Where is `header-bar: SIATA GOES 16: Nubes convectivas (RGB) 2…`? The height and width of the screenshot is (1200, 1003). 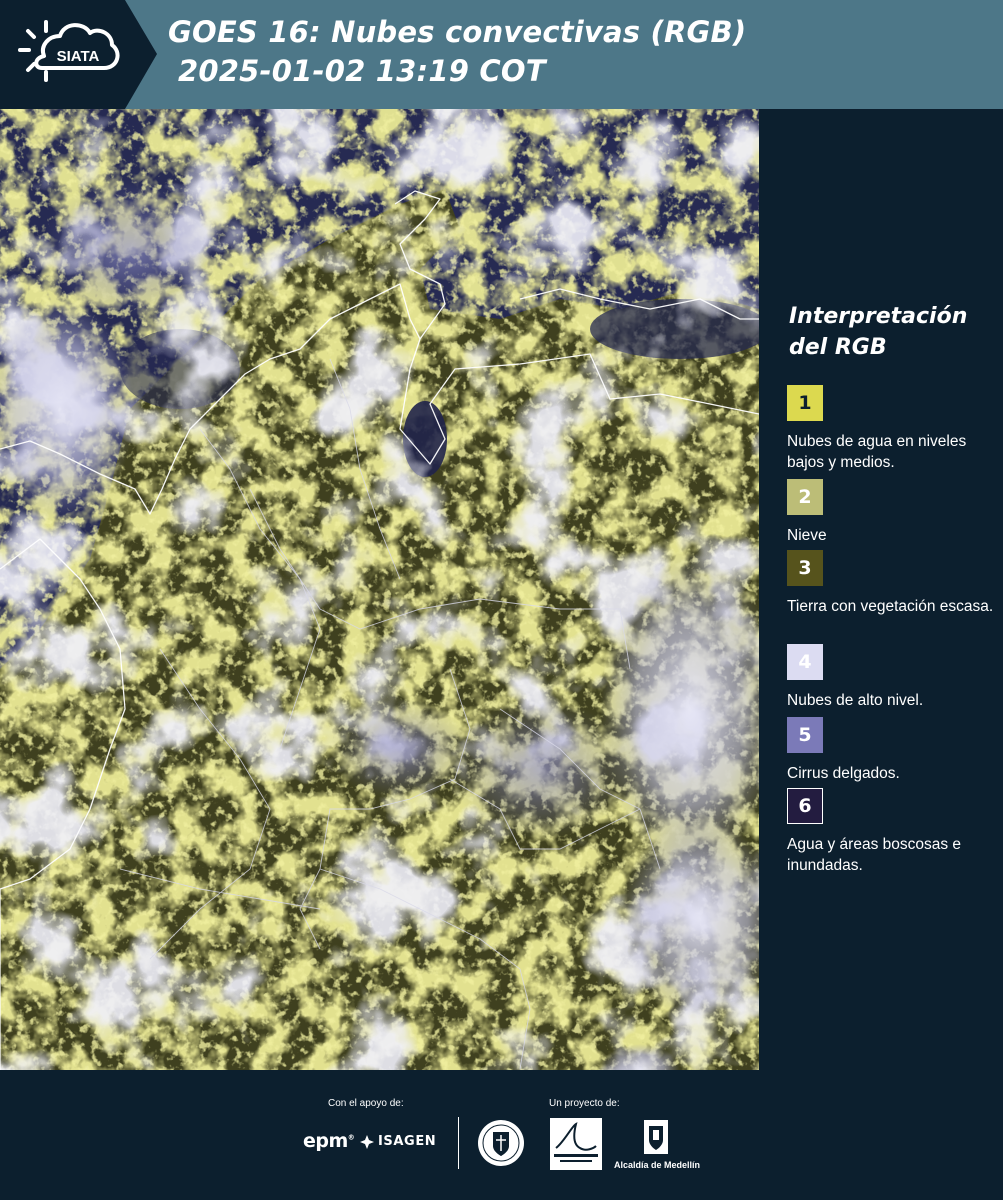
header-bar: SIATA GOES 16: Nubes convectivas (RGB) 2… is located at coordinates (501, 54).